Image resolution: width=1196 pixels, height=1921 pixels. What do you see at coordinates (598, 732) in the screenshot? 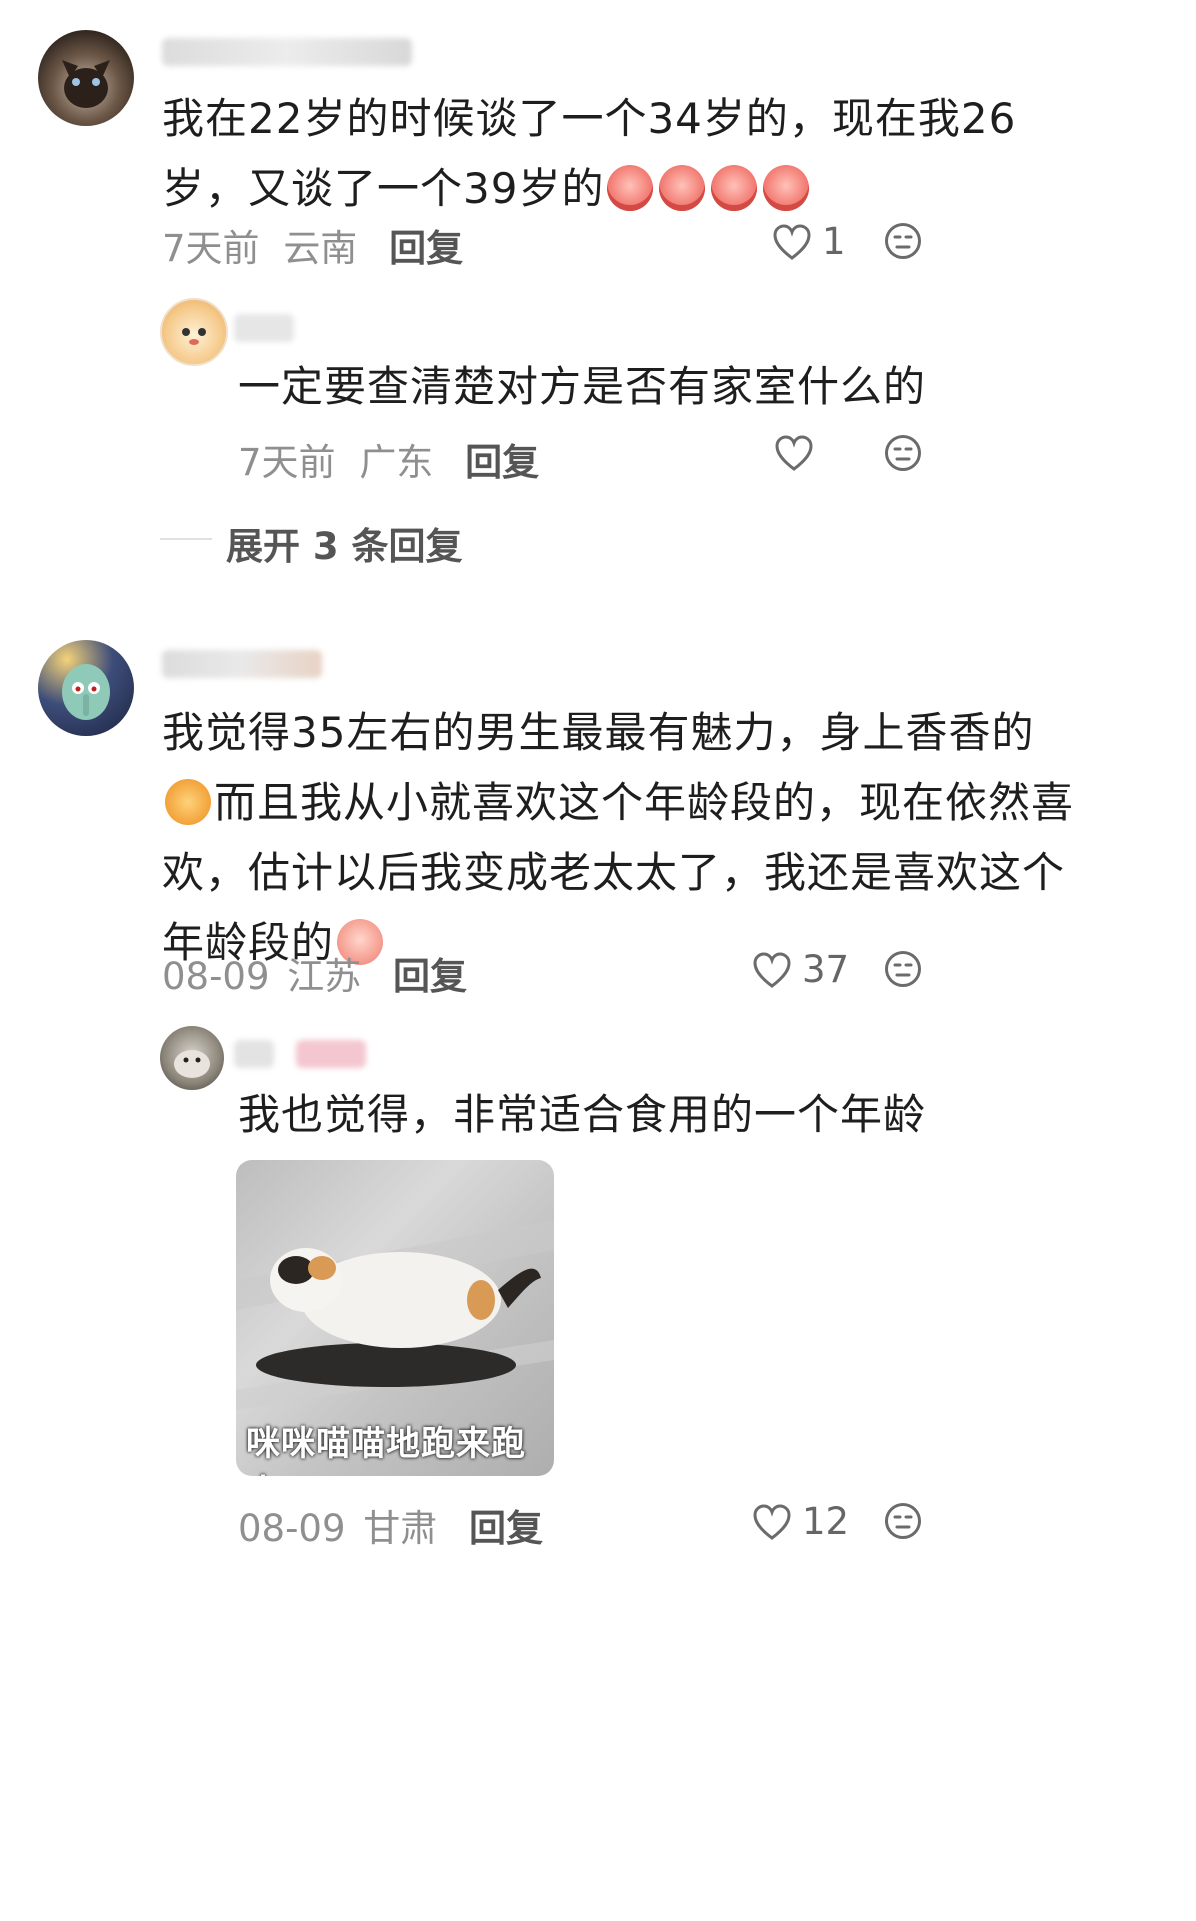
I see `comment-line: 我觉得35左右的男生最最有魅力，身上香香的` at bounding box center [598, 732].